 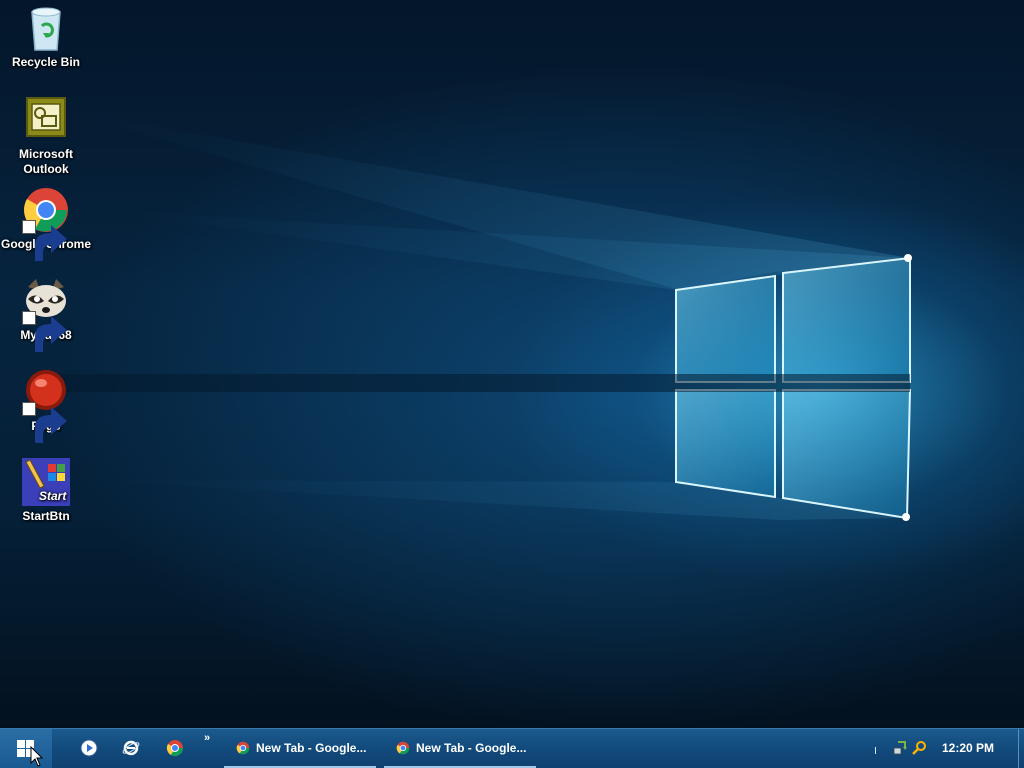 What do you see at coordinates (53, 496) in the screenshot?
I see `svg-text: Start` at bounding box center [53, 496].